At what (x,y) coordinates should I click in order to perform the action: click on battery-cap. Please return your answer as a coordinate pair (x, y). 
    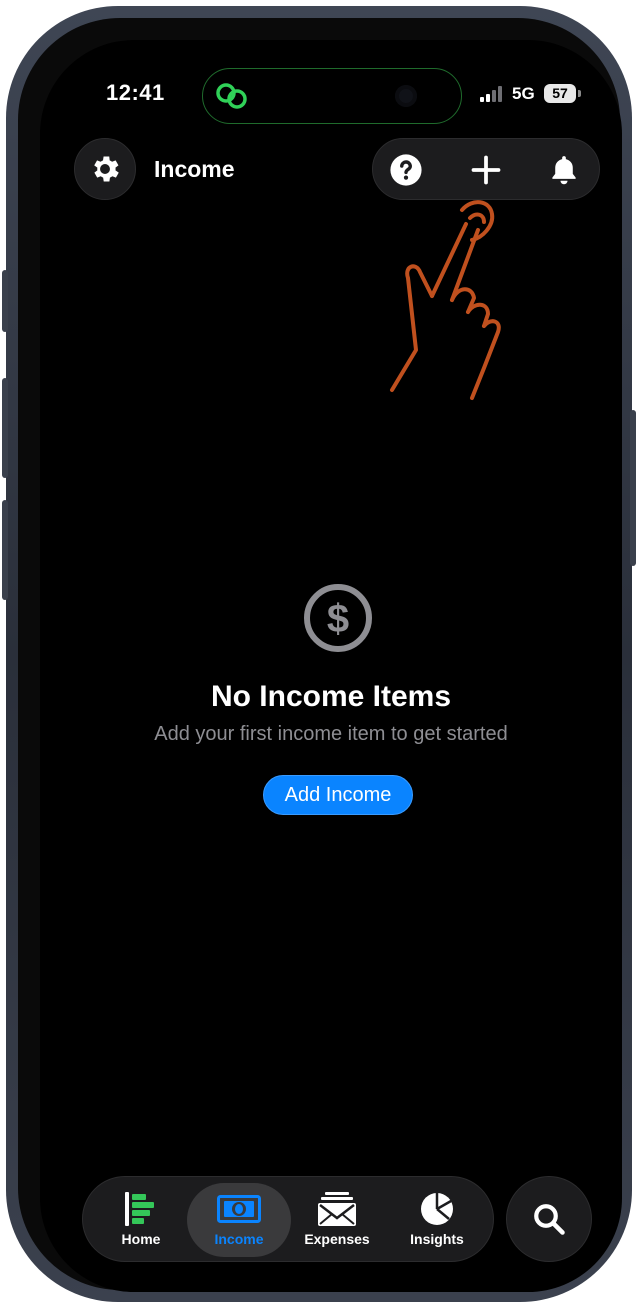
    Looking at the image, I should click on (579, 93).